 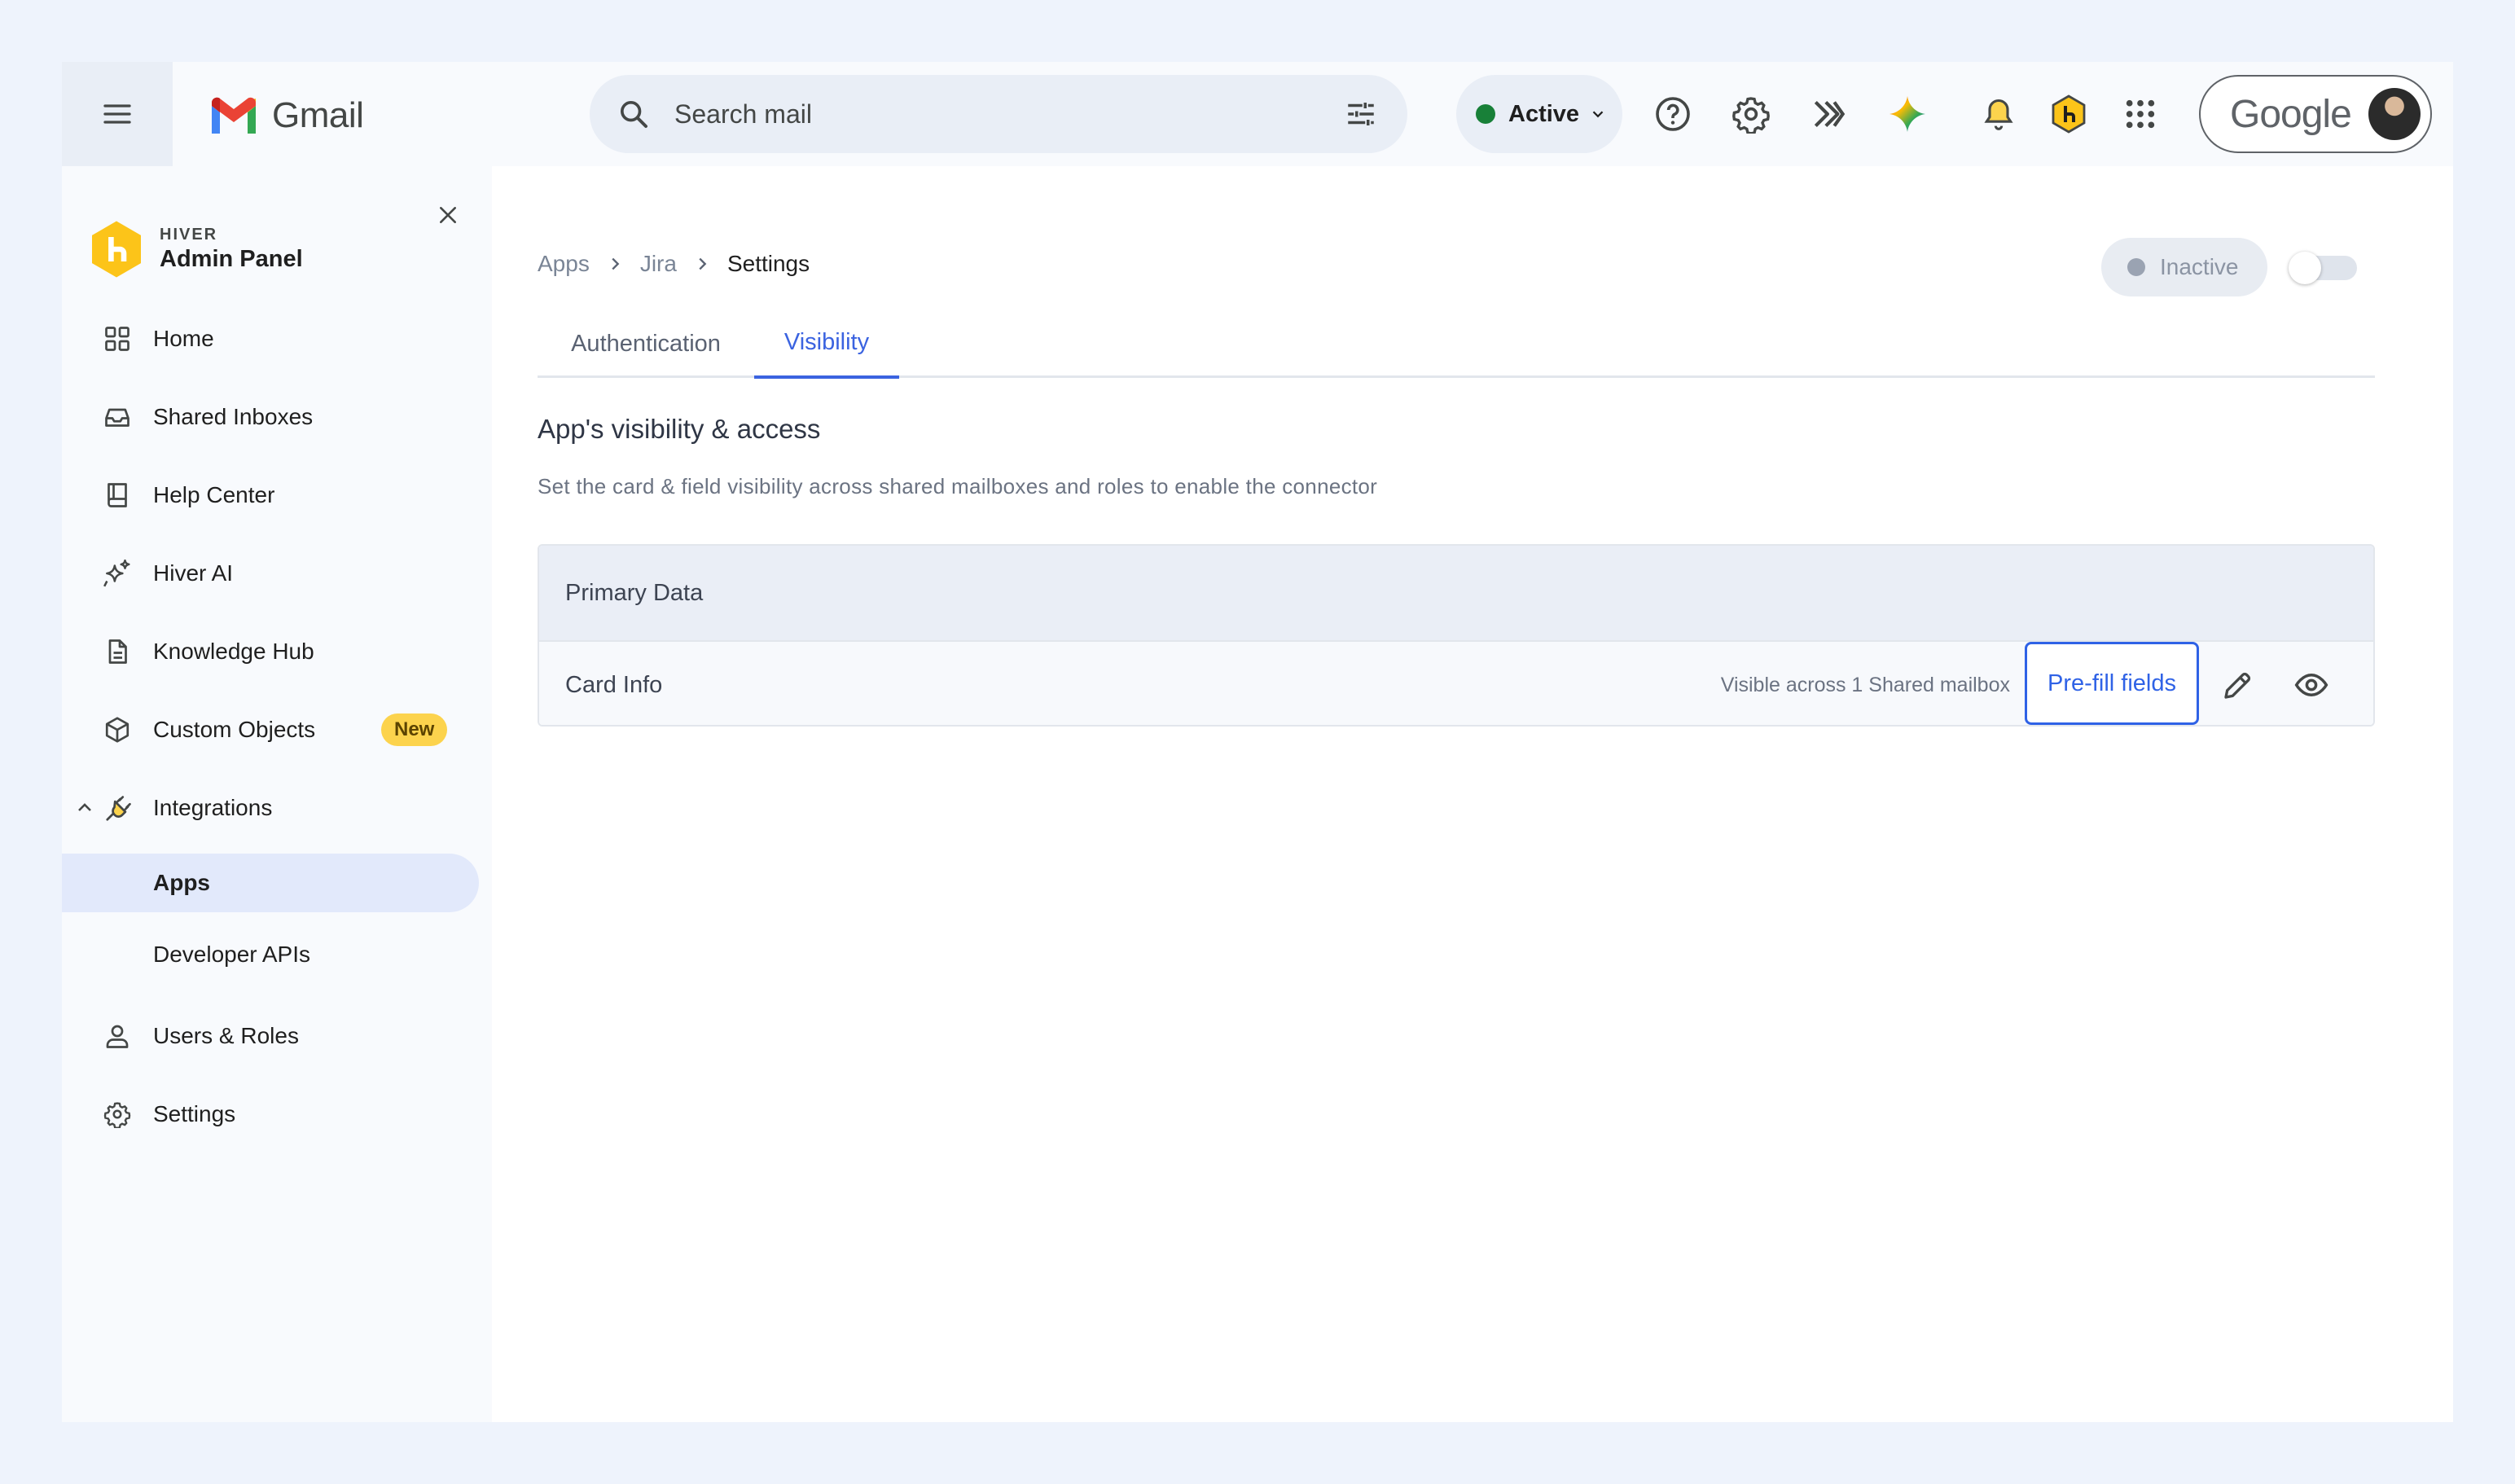 What do you see at coordinates (117, 249) in the screenshot?
I see `hiver-logo-icon` at bounding box center [117, 249].